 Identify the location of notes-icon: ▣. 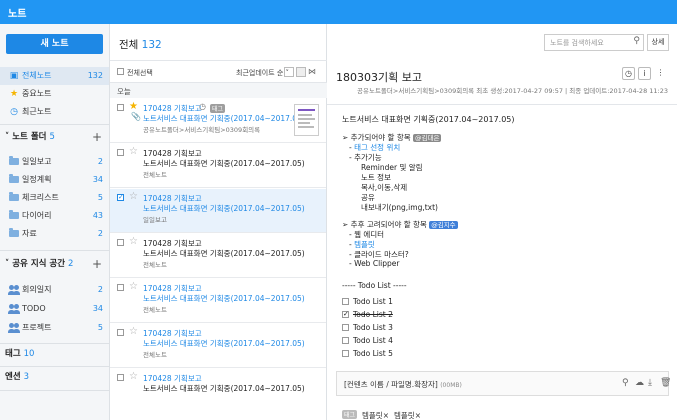
(14, 76).